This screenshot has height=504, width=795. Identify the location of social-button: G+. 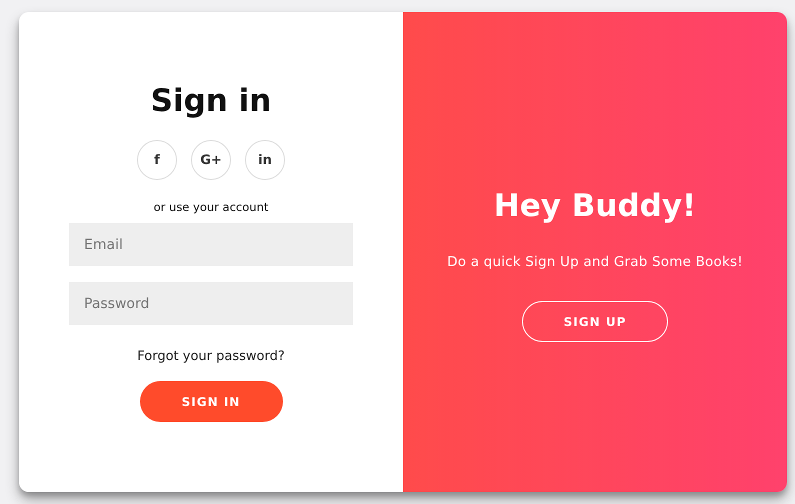
(211, 160).